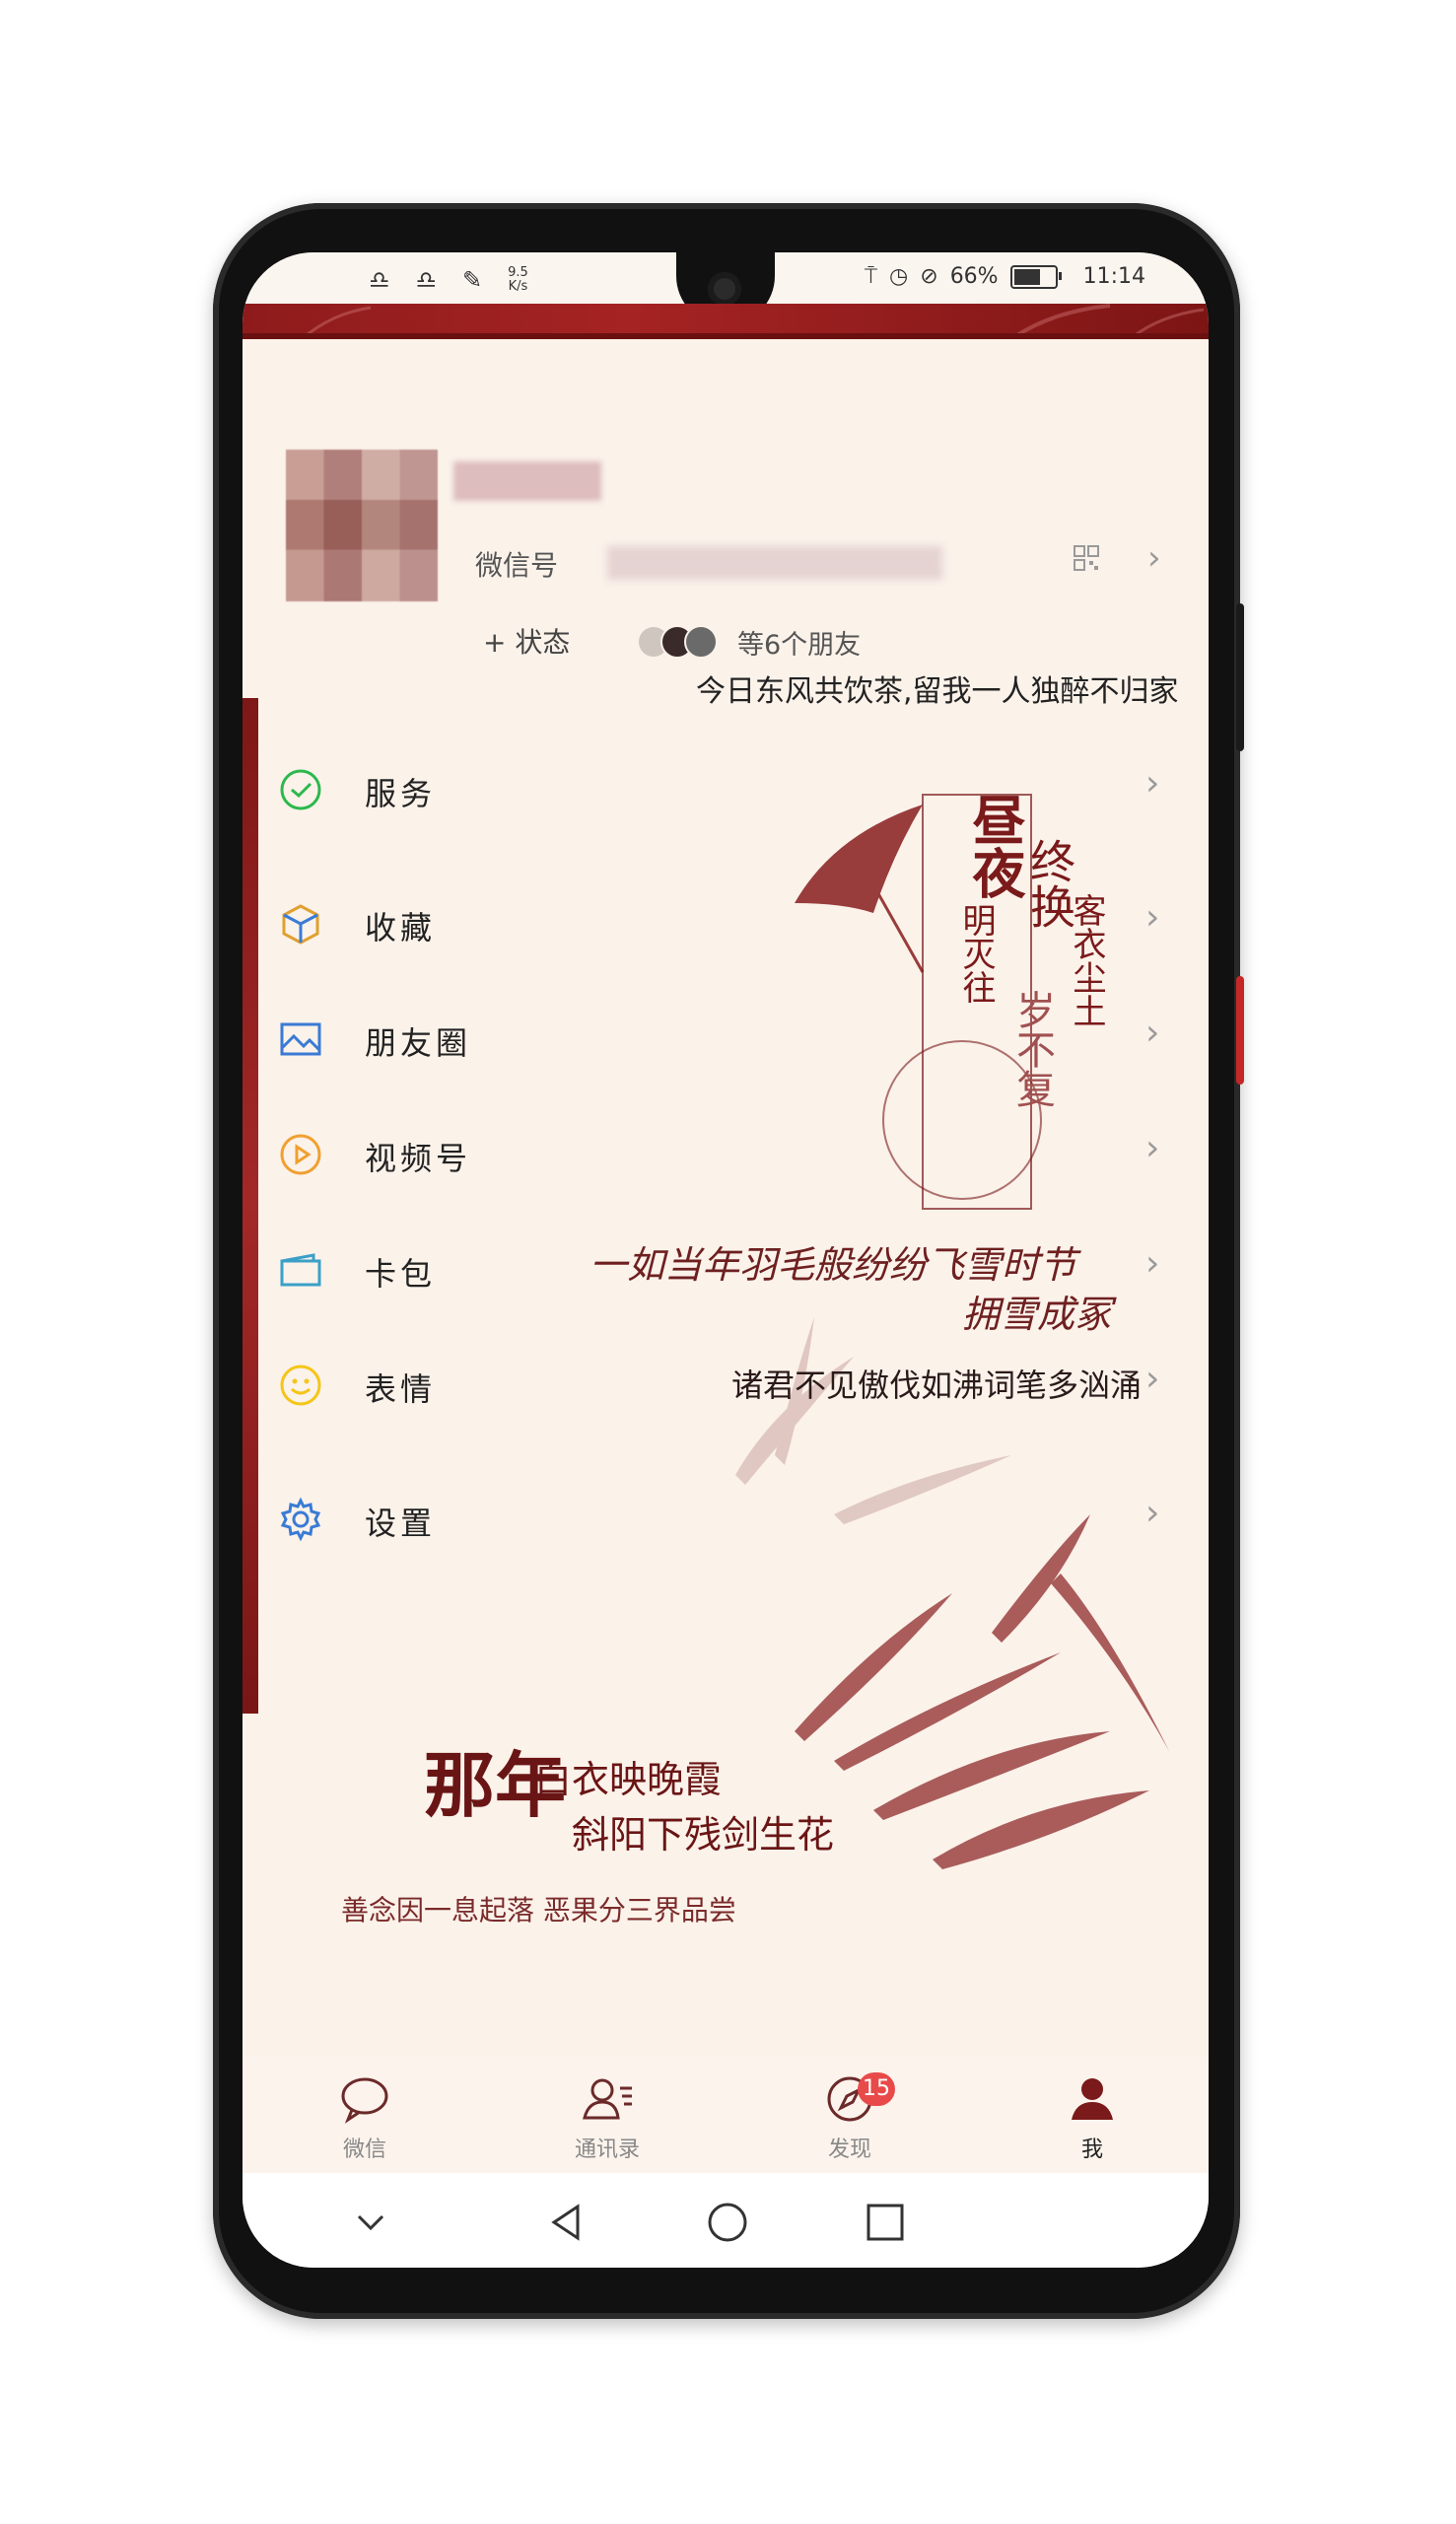  I want to click on tab-me: 我, so click(1092, 2116).